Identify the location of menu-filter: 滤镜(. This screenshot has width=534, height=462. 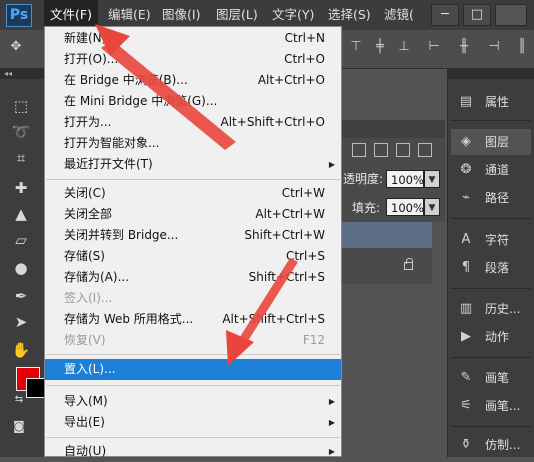
(399, 15).